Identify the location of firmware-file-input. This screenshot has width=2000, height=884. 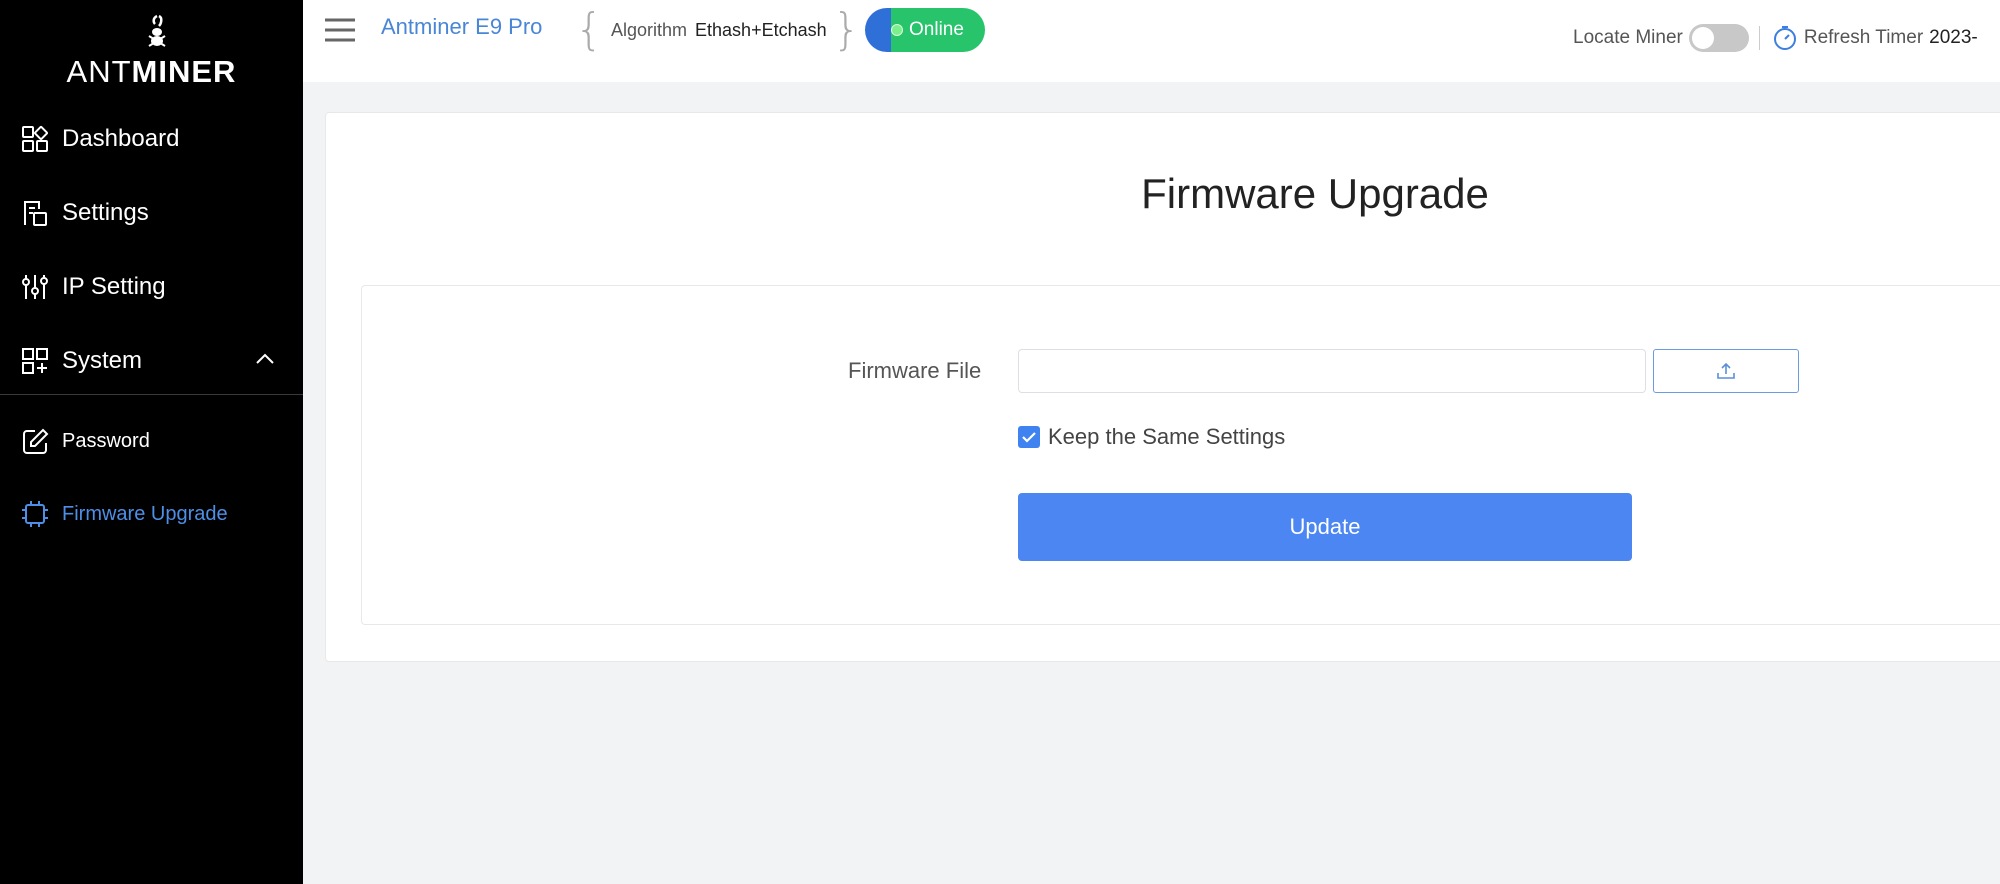
(1332, 371).